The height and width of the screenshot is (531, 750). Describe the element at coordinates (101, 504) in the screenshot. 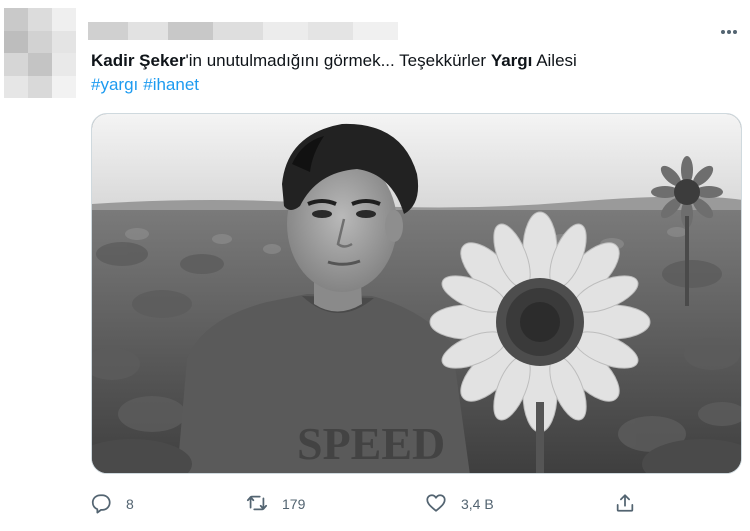

I see `reply-icon` at that location.